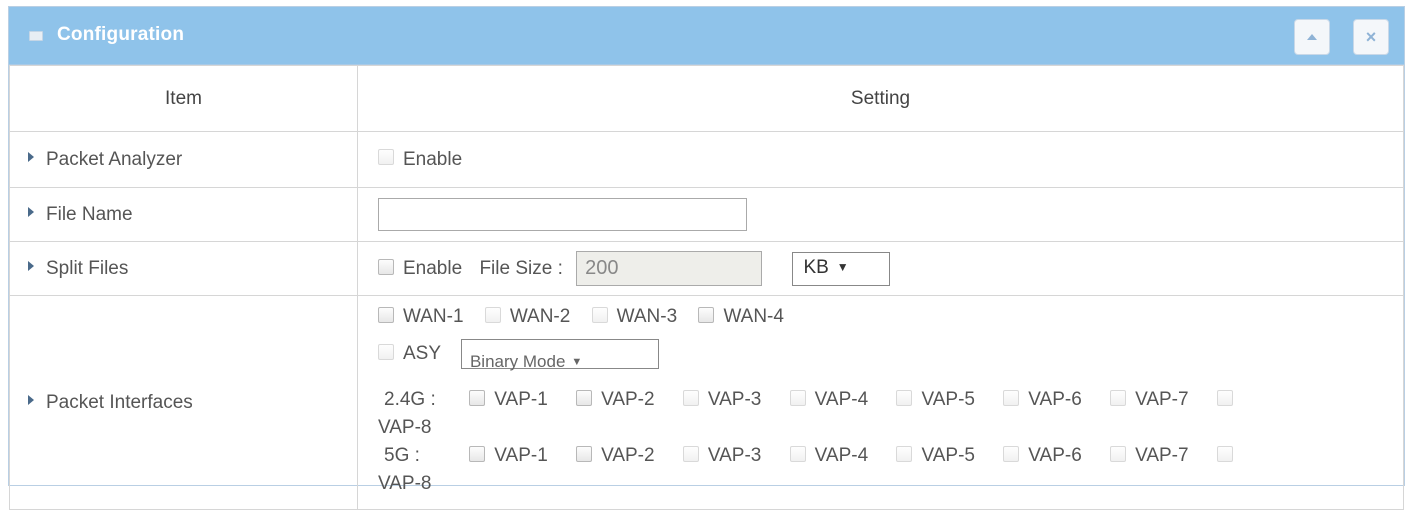 The height and width of the screenshot is (510, 1408). What do you see at coordinates (706, 314) in the screenshot?
I see `wan-4-checkbox` at bounding box center [706, 314].